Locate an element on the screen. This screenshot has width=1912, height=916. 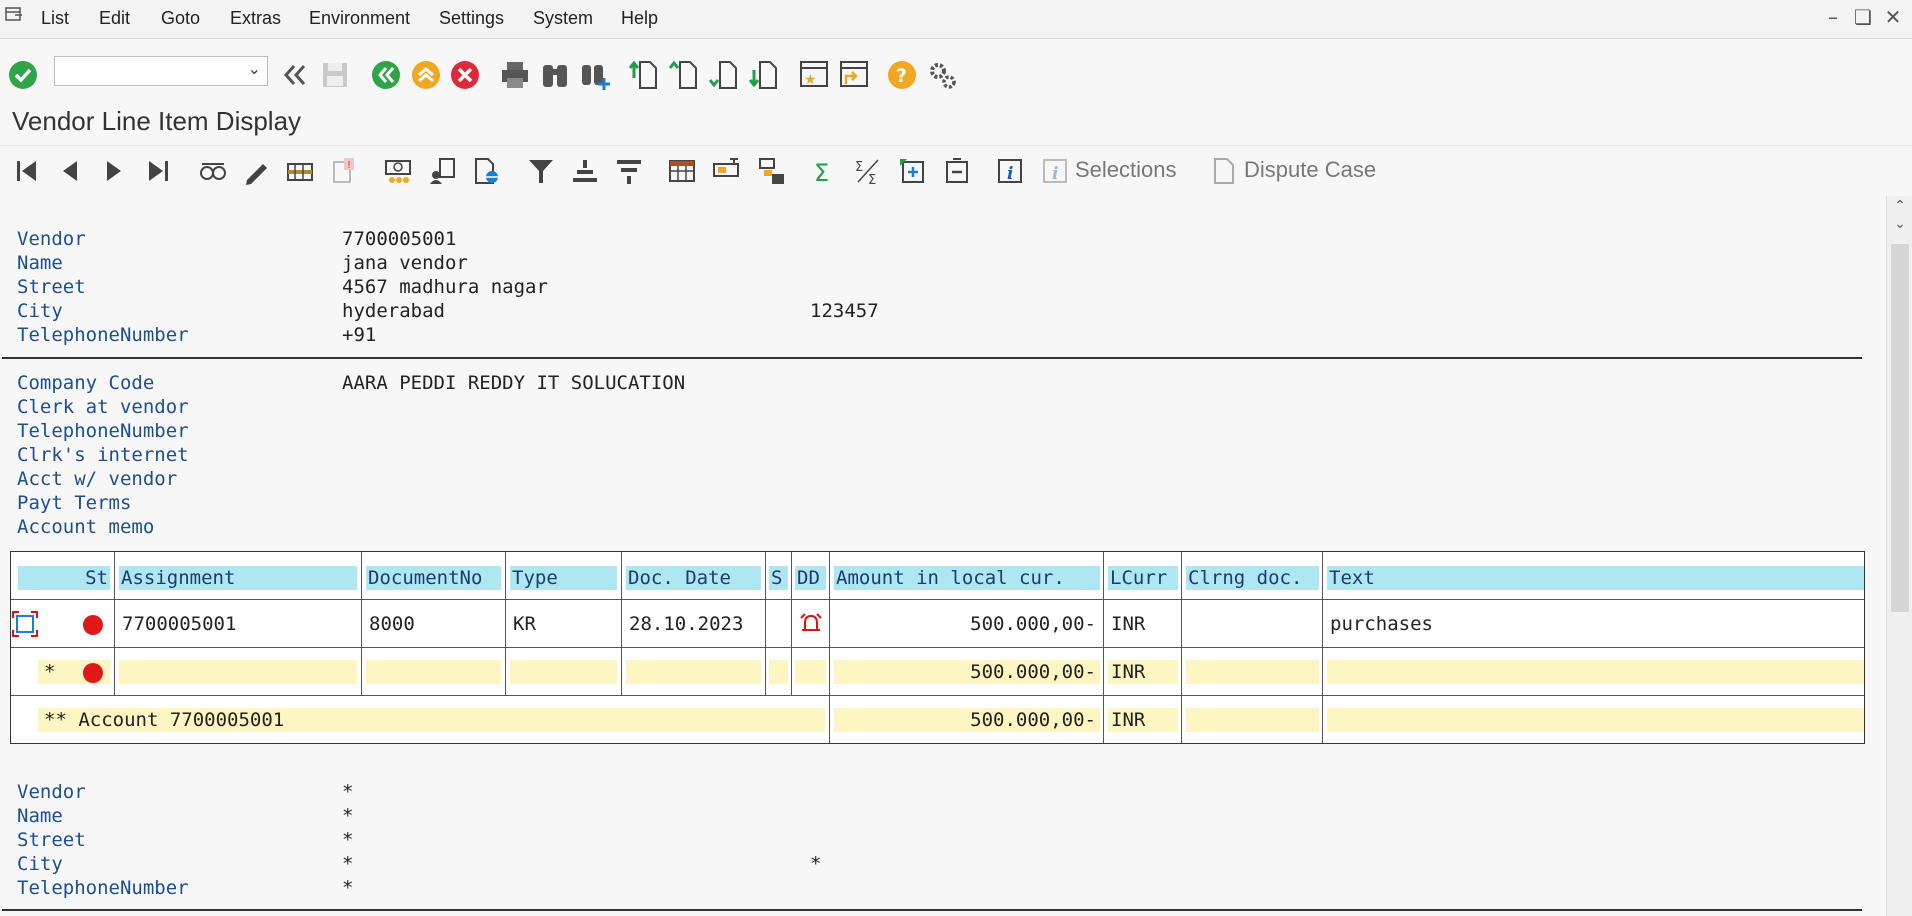
collapse-icon is located at coordinates (956, 171).